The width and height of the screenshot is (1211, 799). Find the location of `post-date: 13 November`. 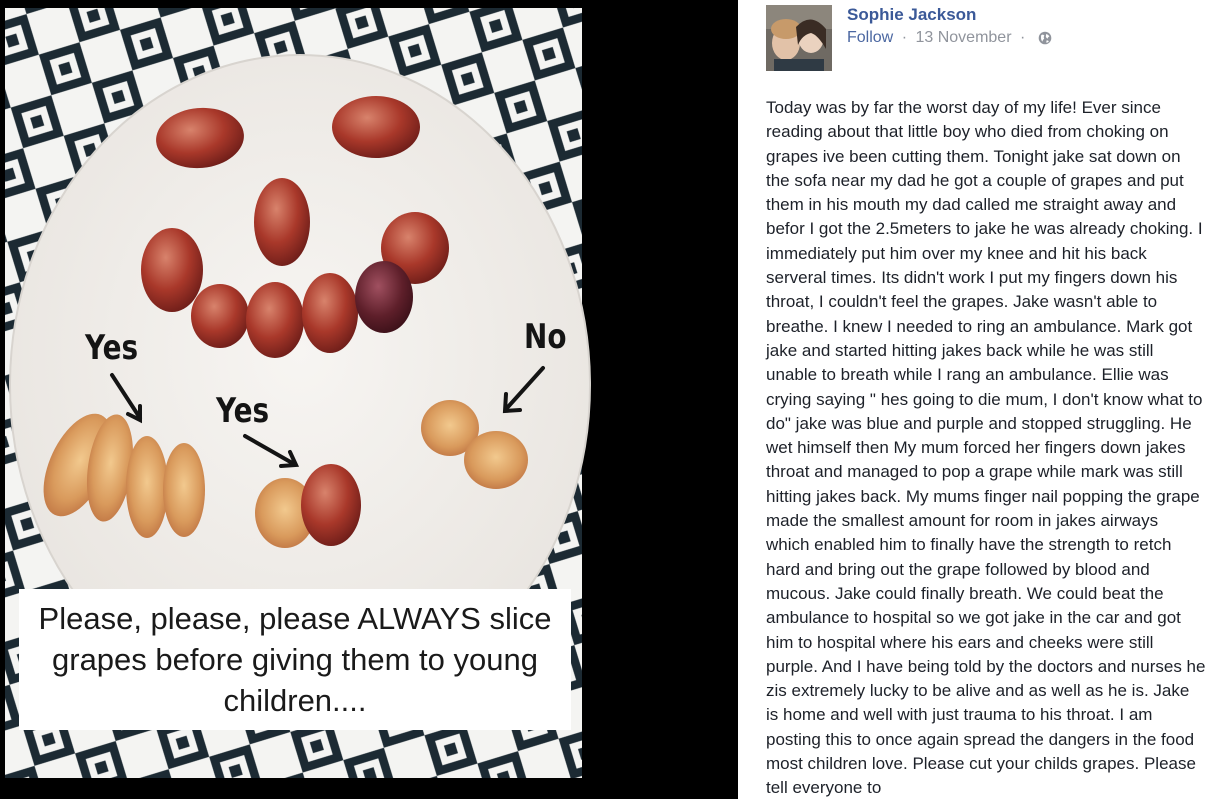

post-date: 13 November is located at coordinates (963, 37).